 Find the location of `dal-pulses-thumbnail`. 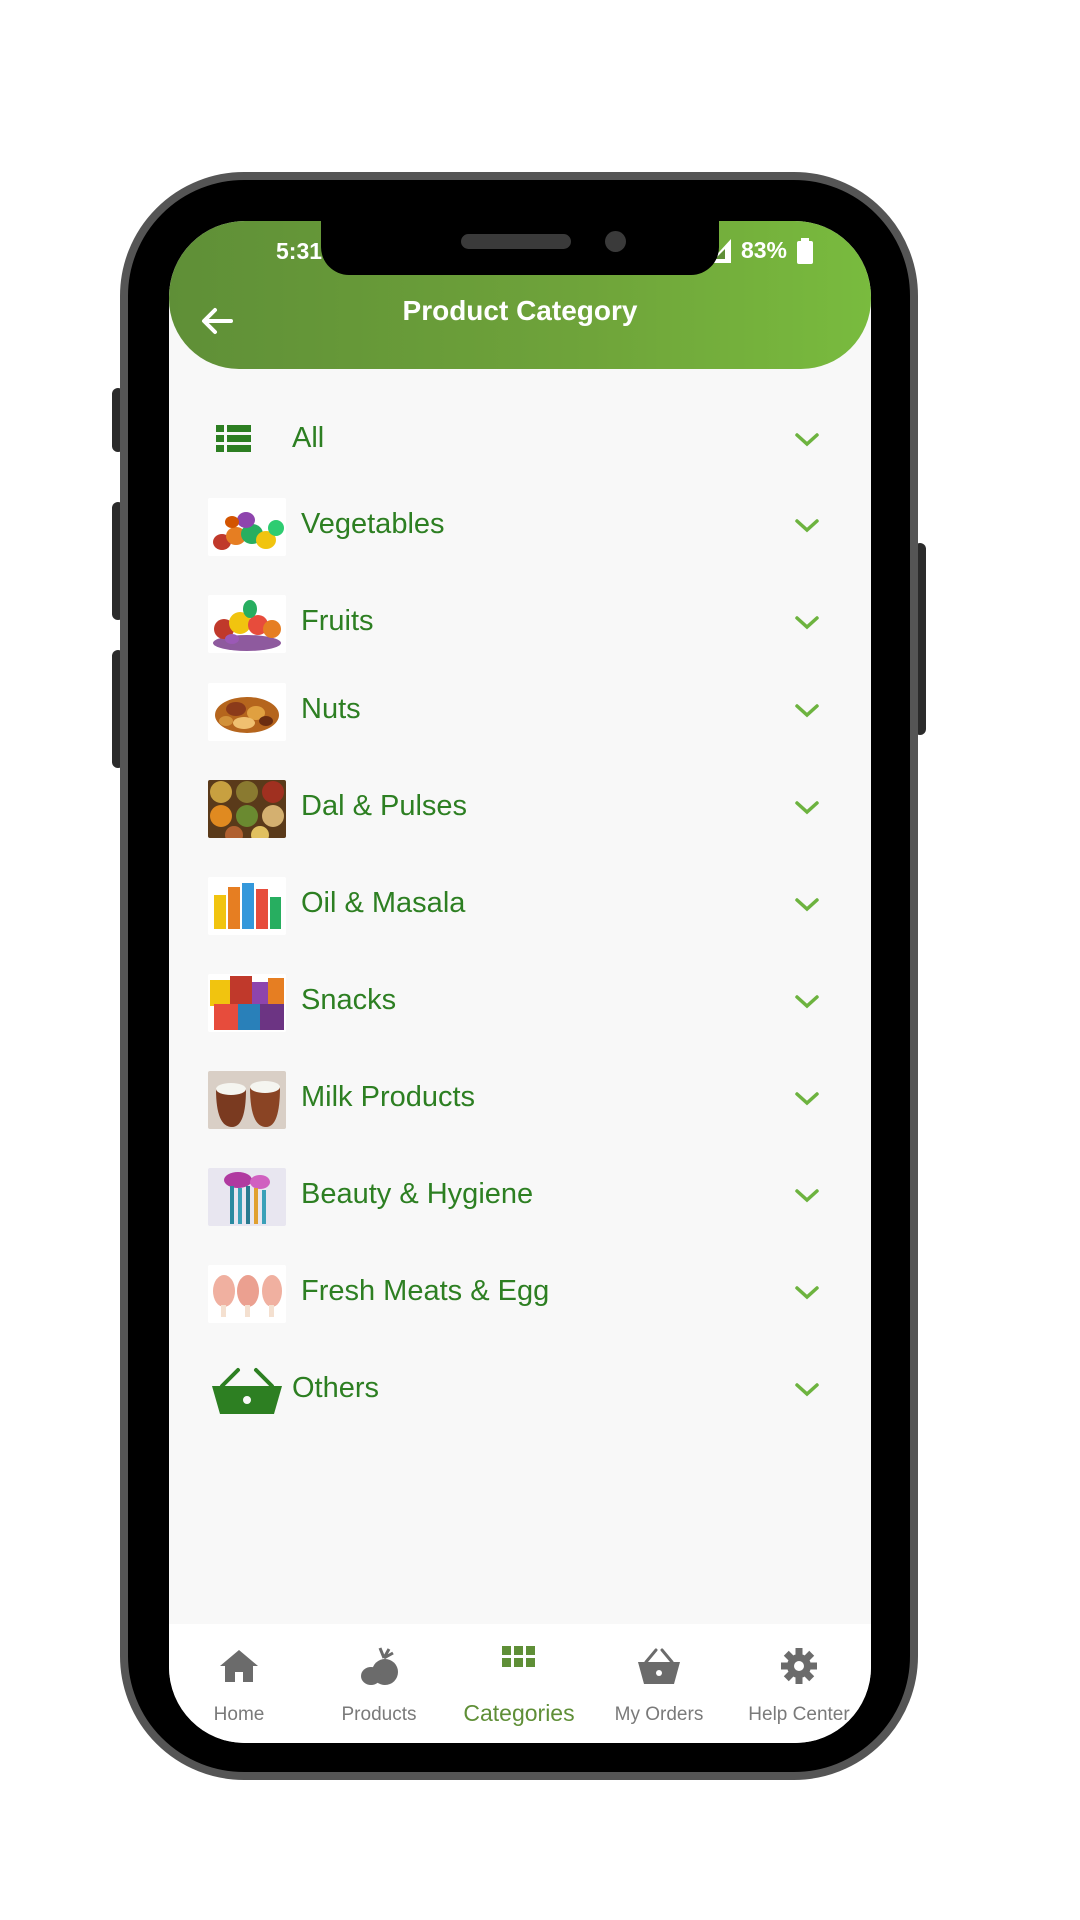

dal-pulses-thumbnail is located at coordinates (247, 809).